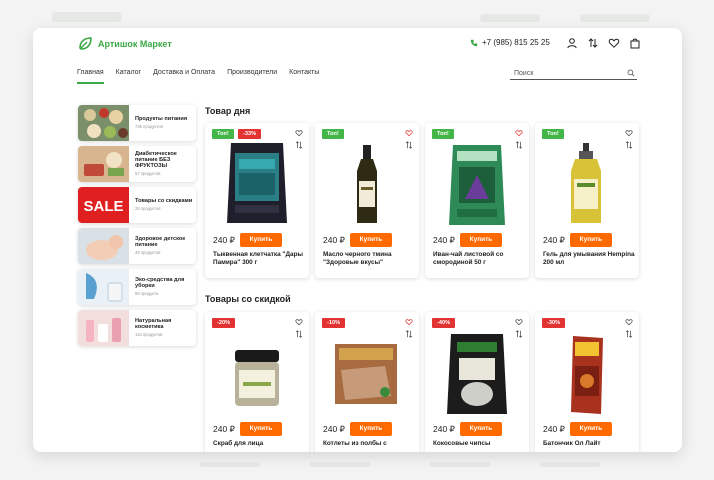 This screenshot has width=714, height=480. Describe the element at coordinates (258, 258) in the screenshot. I see `product-name: Тыквенная клетчатка "Дары Памира" 300 г` at that location.